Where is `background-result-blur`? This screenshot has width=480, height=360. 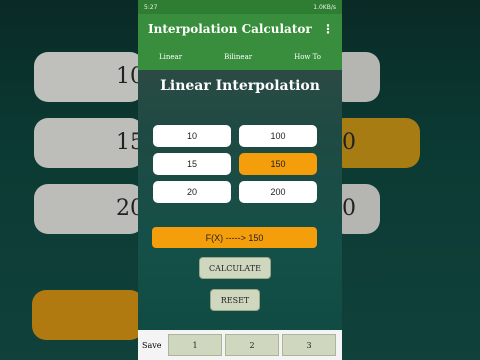 background-result-blur is located at coordinates (88, 315).